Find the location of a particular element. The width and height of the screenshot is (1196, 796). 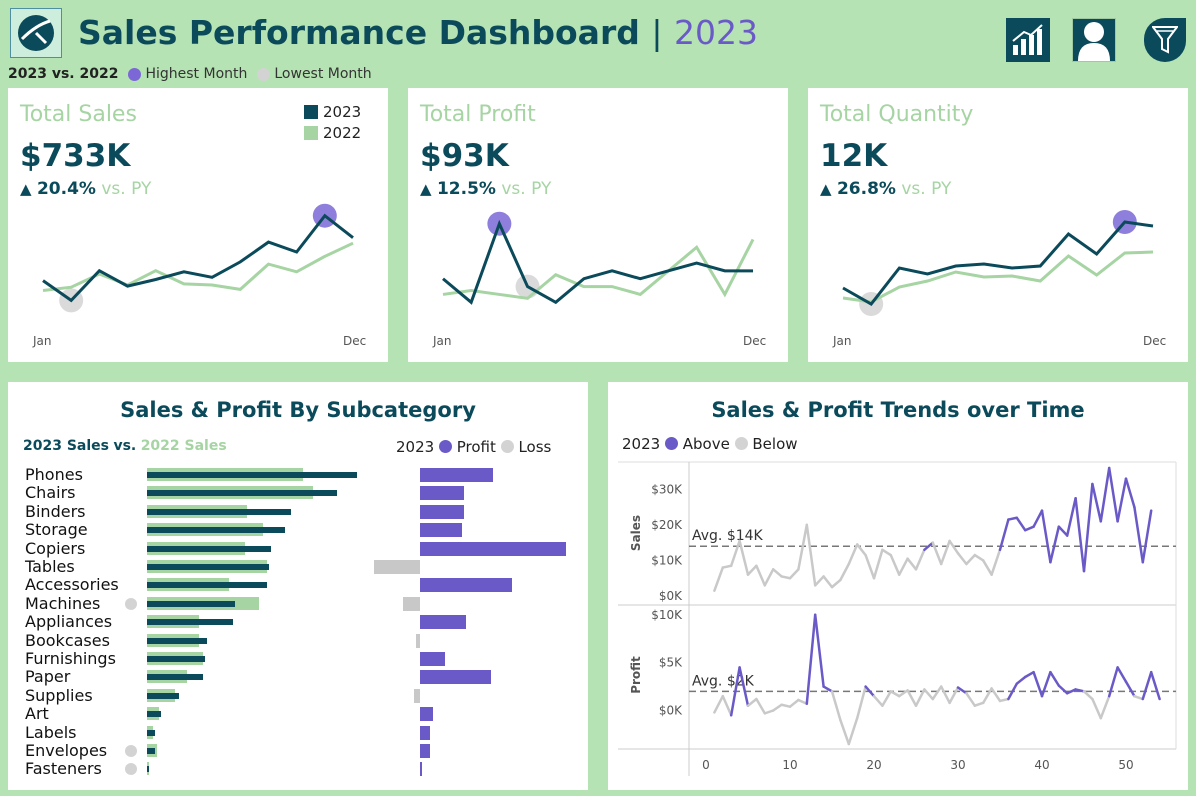

subcategory-label: Envelopes is located at coordinates (66, 750).